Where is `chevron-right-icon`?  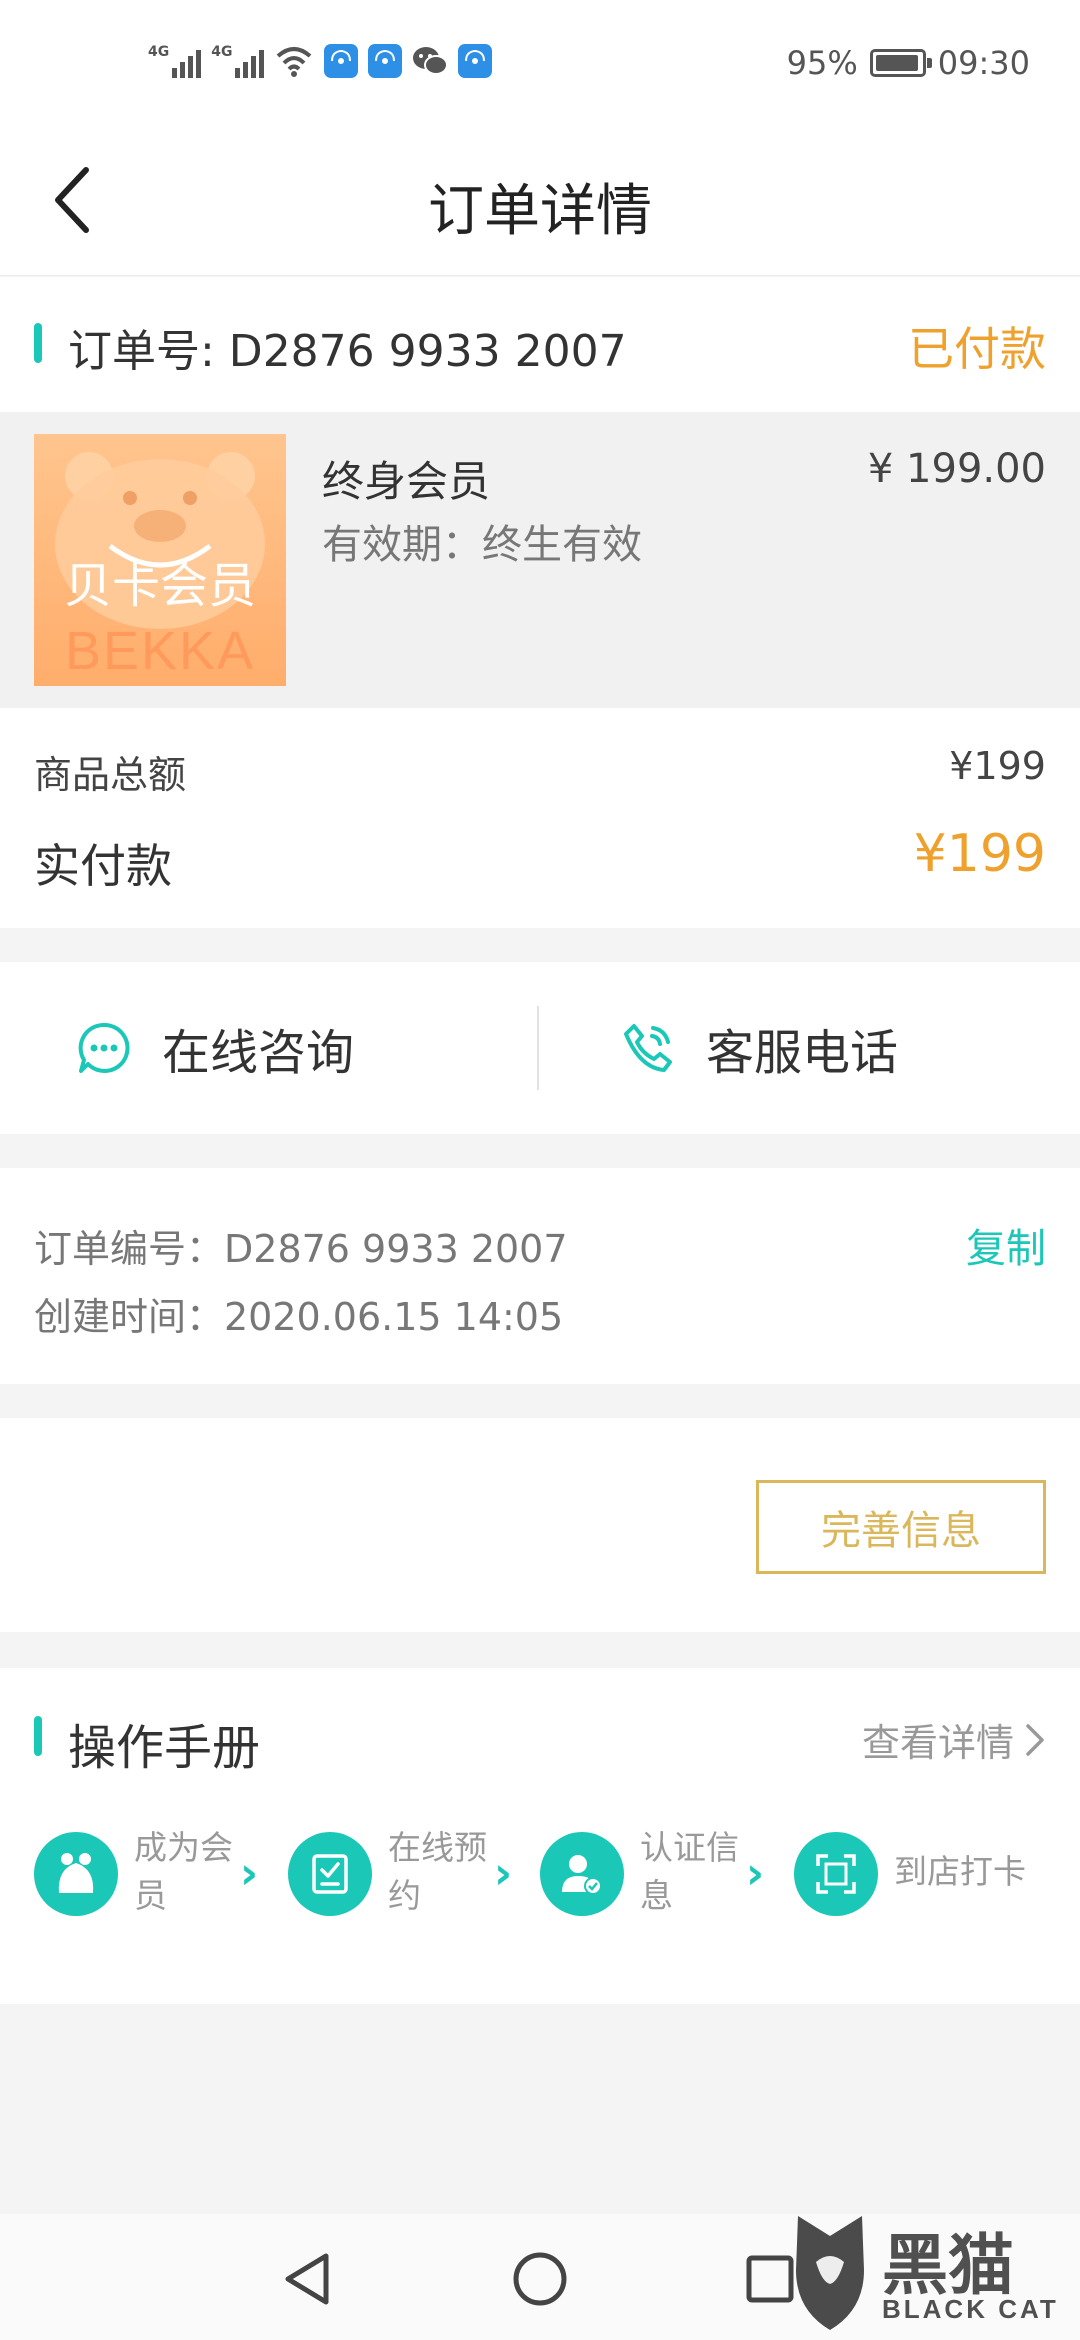 chevron-right-icon is located at coordinates (1035, 1739).